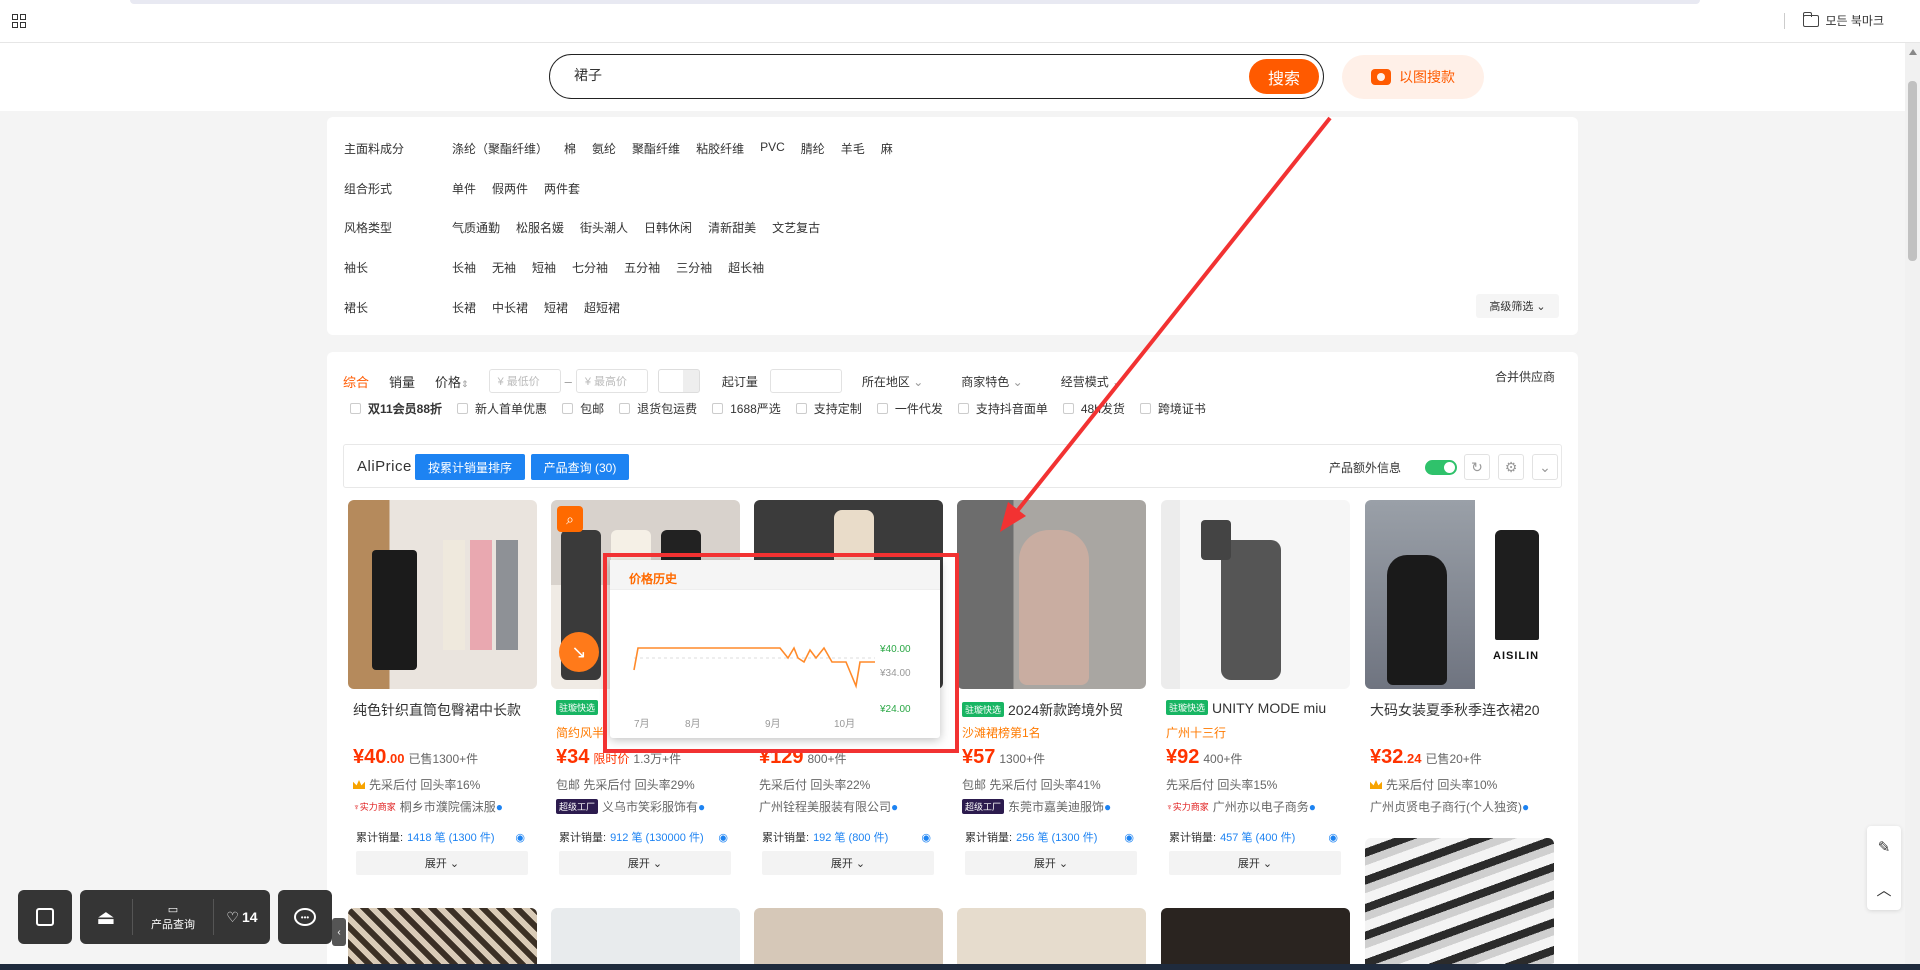 This screenshot has width=1920, height=970. I want to click on filter-option: 中长裙, so click(510, 307).